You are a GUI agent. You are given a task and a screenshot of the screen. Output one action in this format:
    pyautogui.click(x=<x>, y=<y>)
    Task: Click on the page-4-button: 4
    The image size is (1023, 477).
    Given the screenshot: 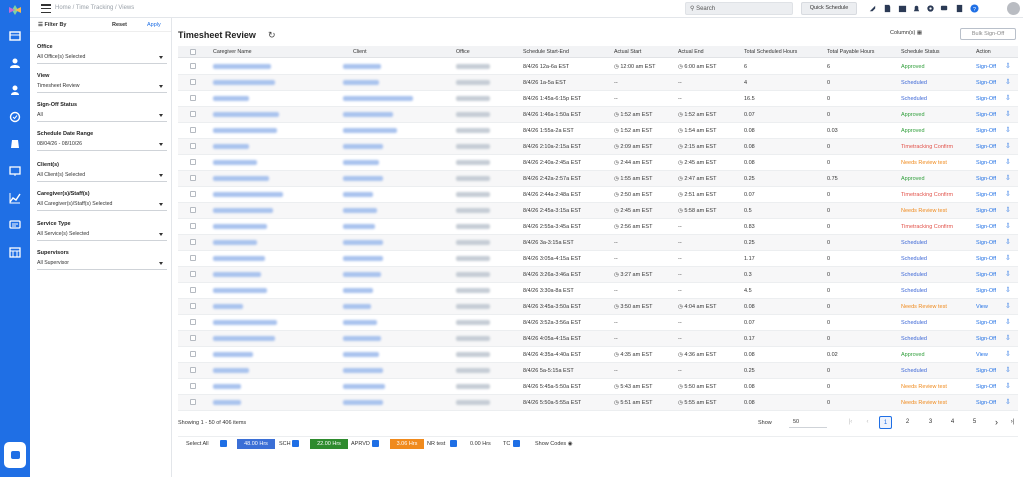 What is the action you would take?
    pyautogui.click(x=952, y=422)
    